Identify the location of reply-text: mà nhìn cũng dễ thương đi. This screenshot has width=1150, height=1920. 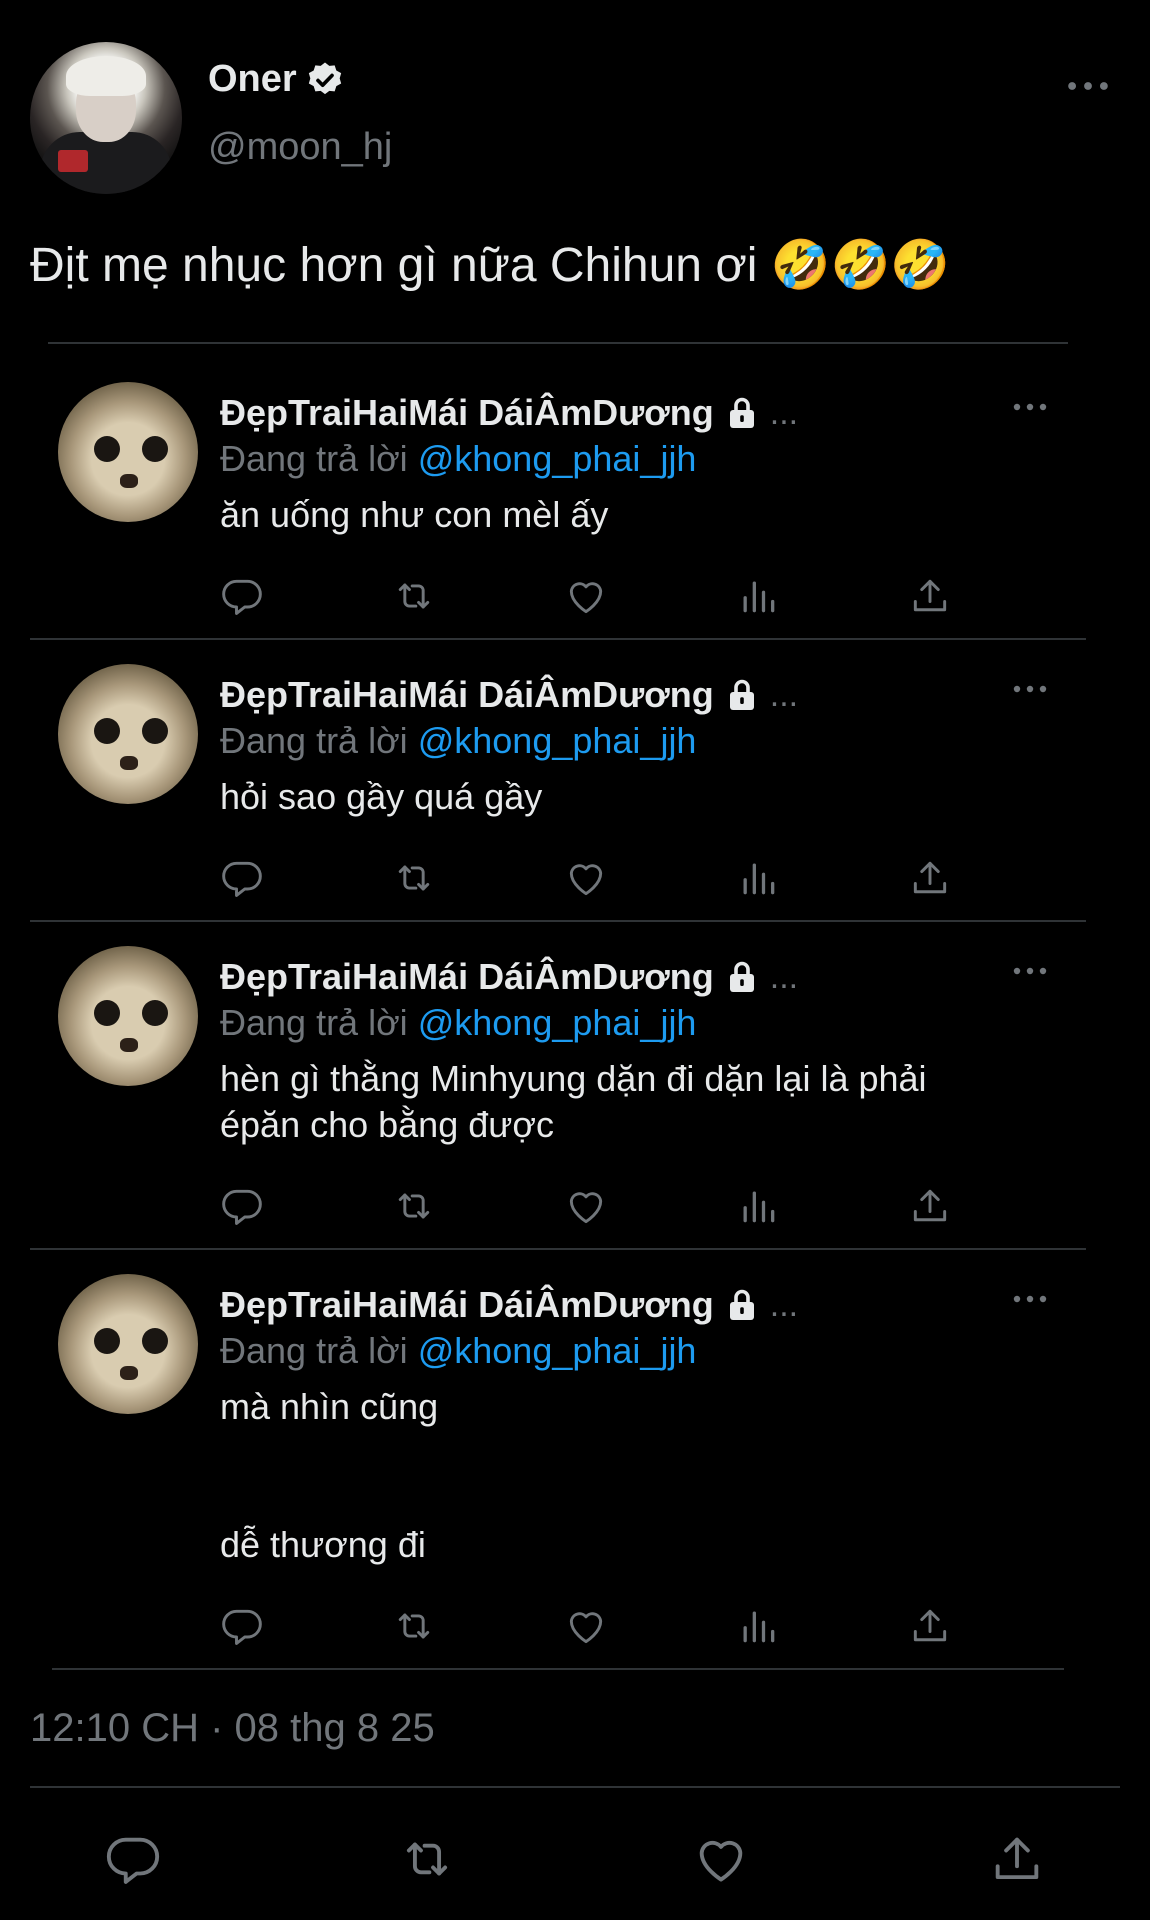
(329, 1475).